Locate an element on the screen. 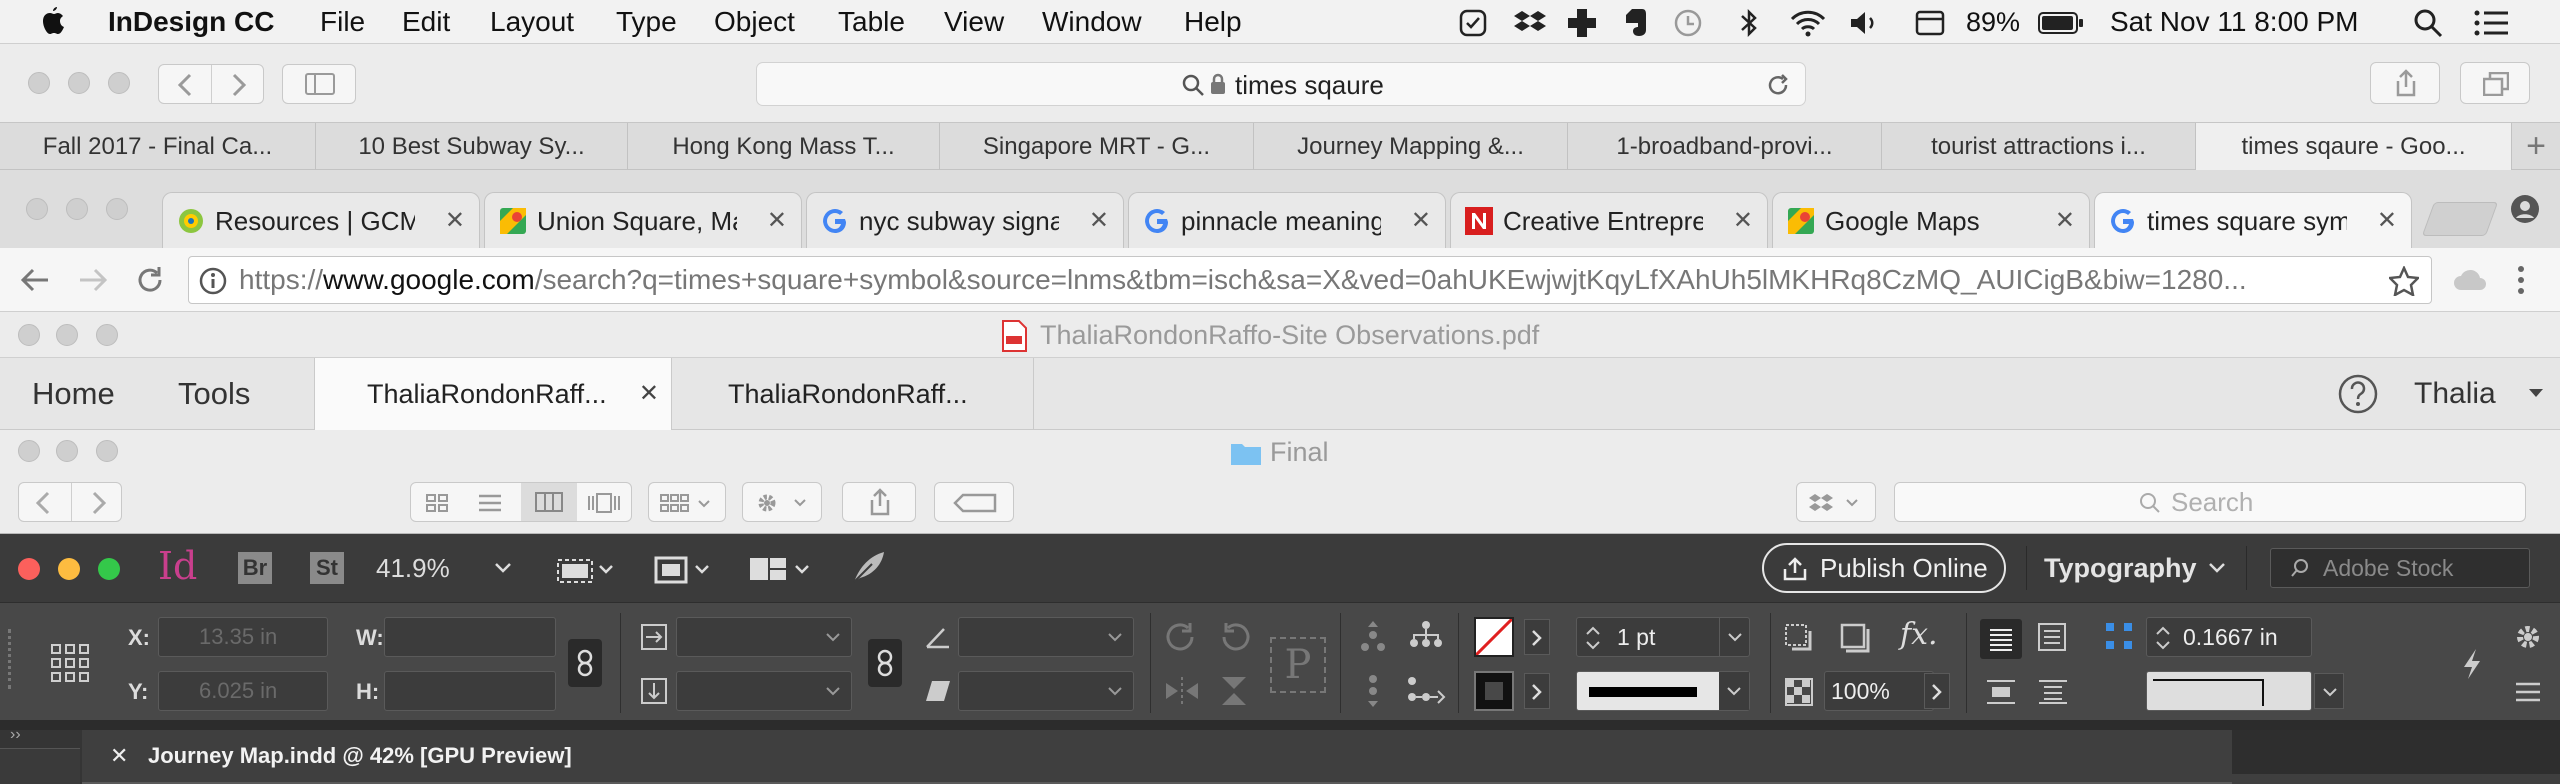  evernote-icon is located at coordinates (1635, 23).